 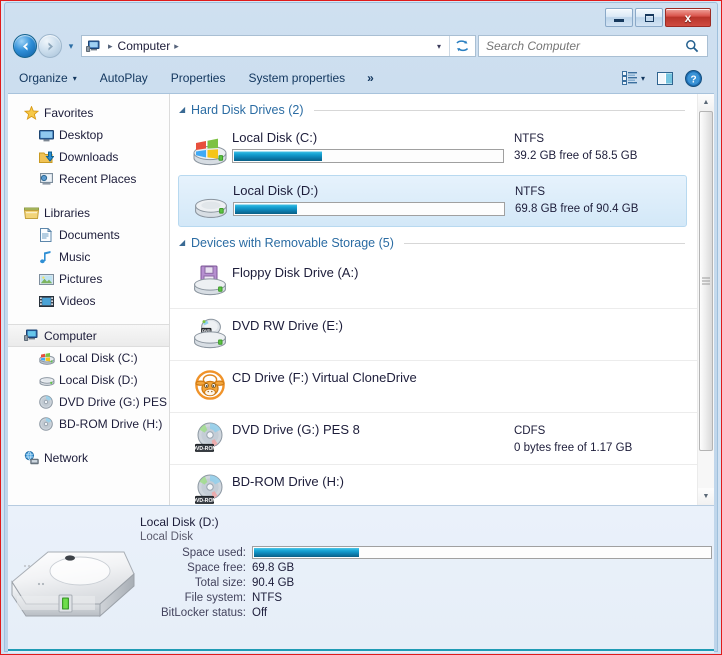 I want to click on table-row: DVD-ROM BD-ROM Drive (H:), so click(x=433, y=484).